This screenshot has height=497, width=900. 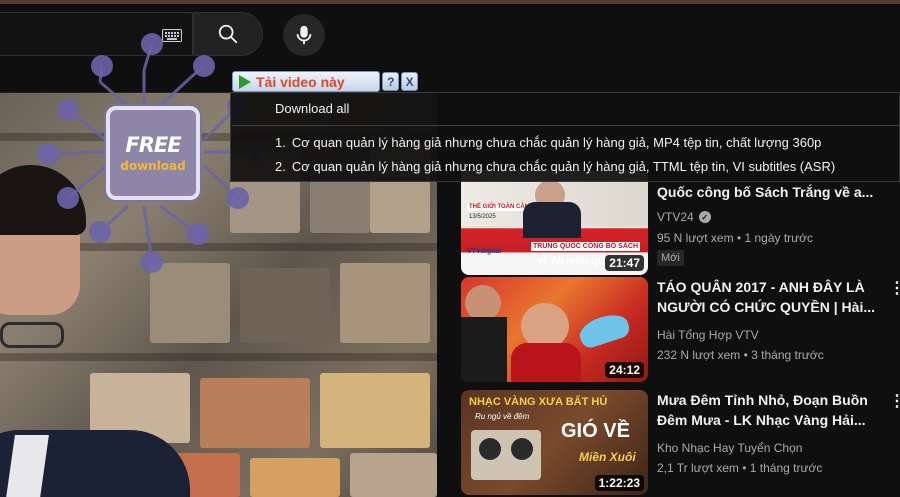 I want to click on channel-name: Kho Nhạc Hay Tuyển Chọn, so click(x=729, y=448).